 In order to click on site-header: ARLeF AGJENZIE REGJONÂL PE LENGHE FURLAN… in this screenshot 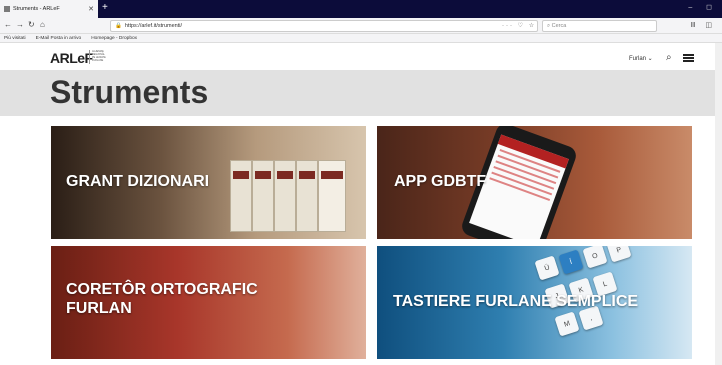, I will do `click(361, 56)`.